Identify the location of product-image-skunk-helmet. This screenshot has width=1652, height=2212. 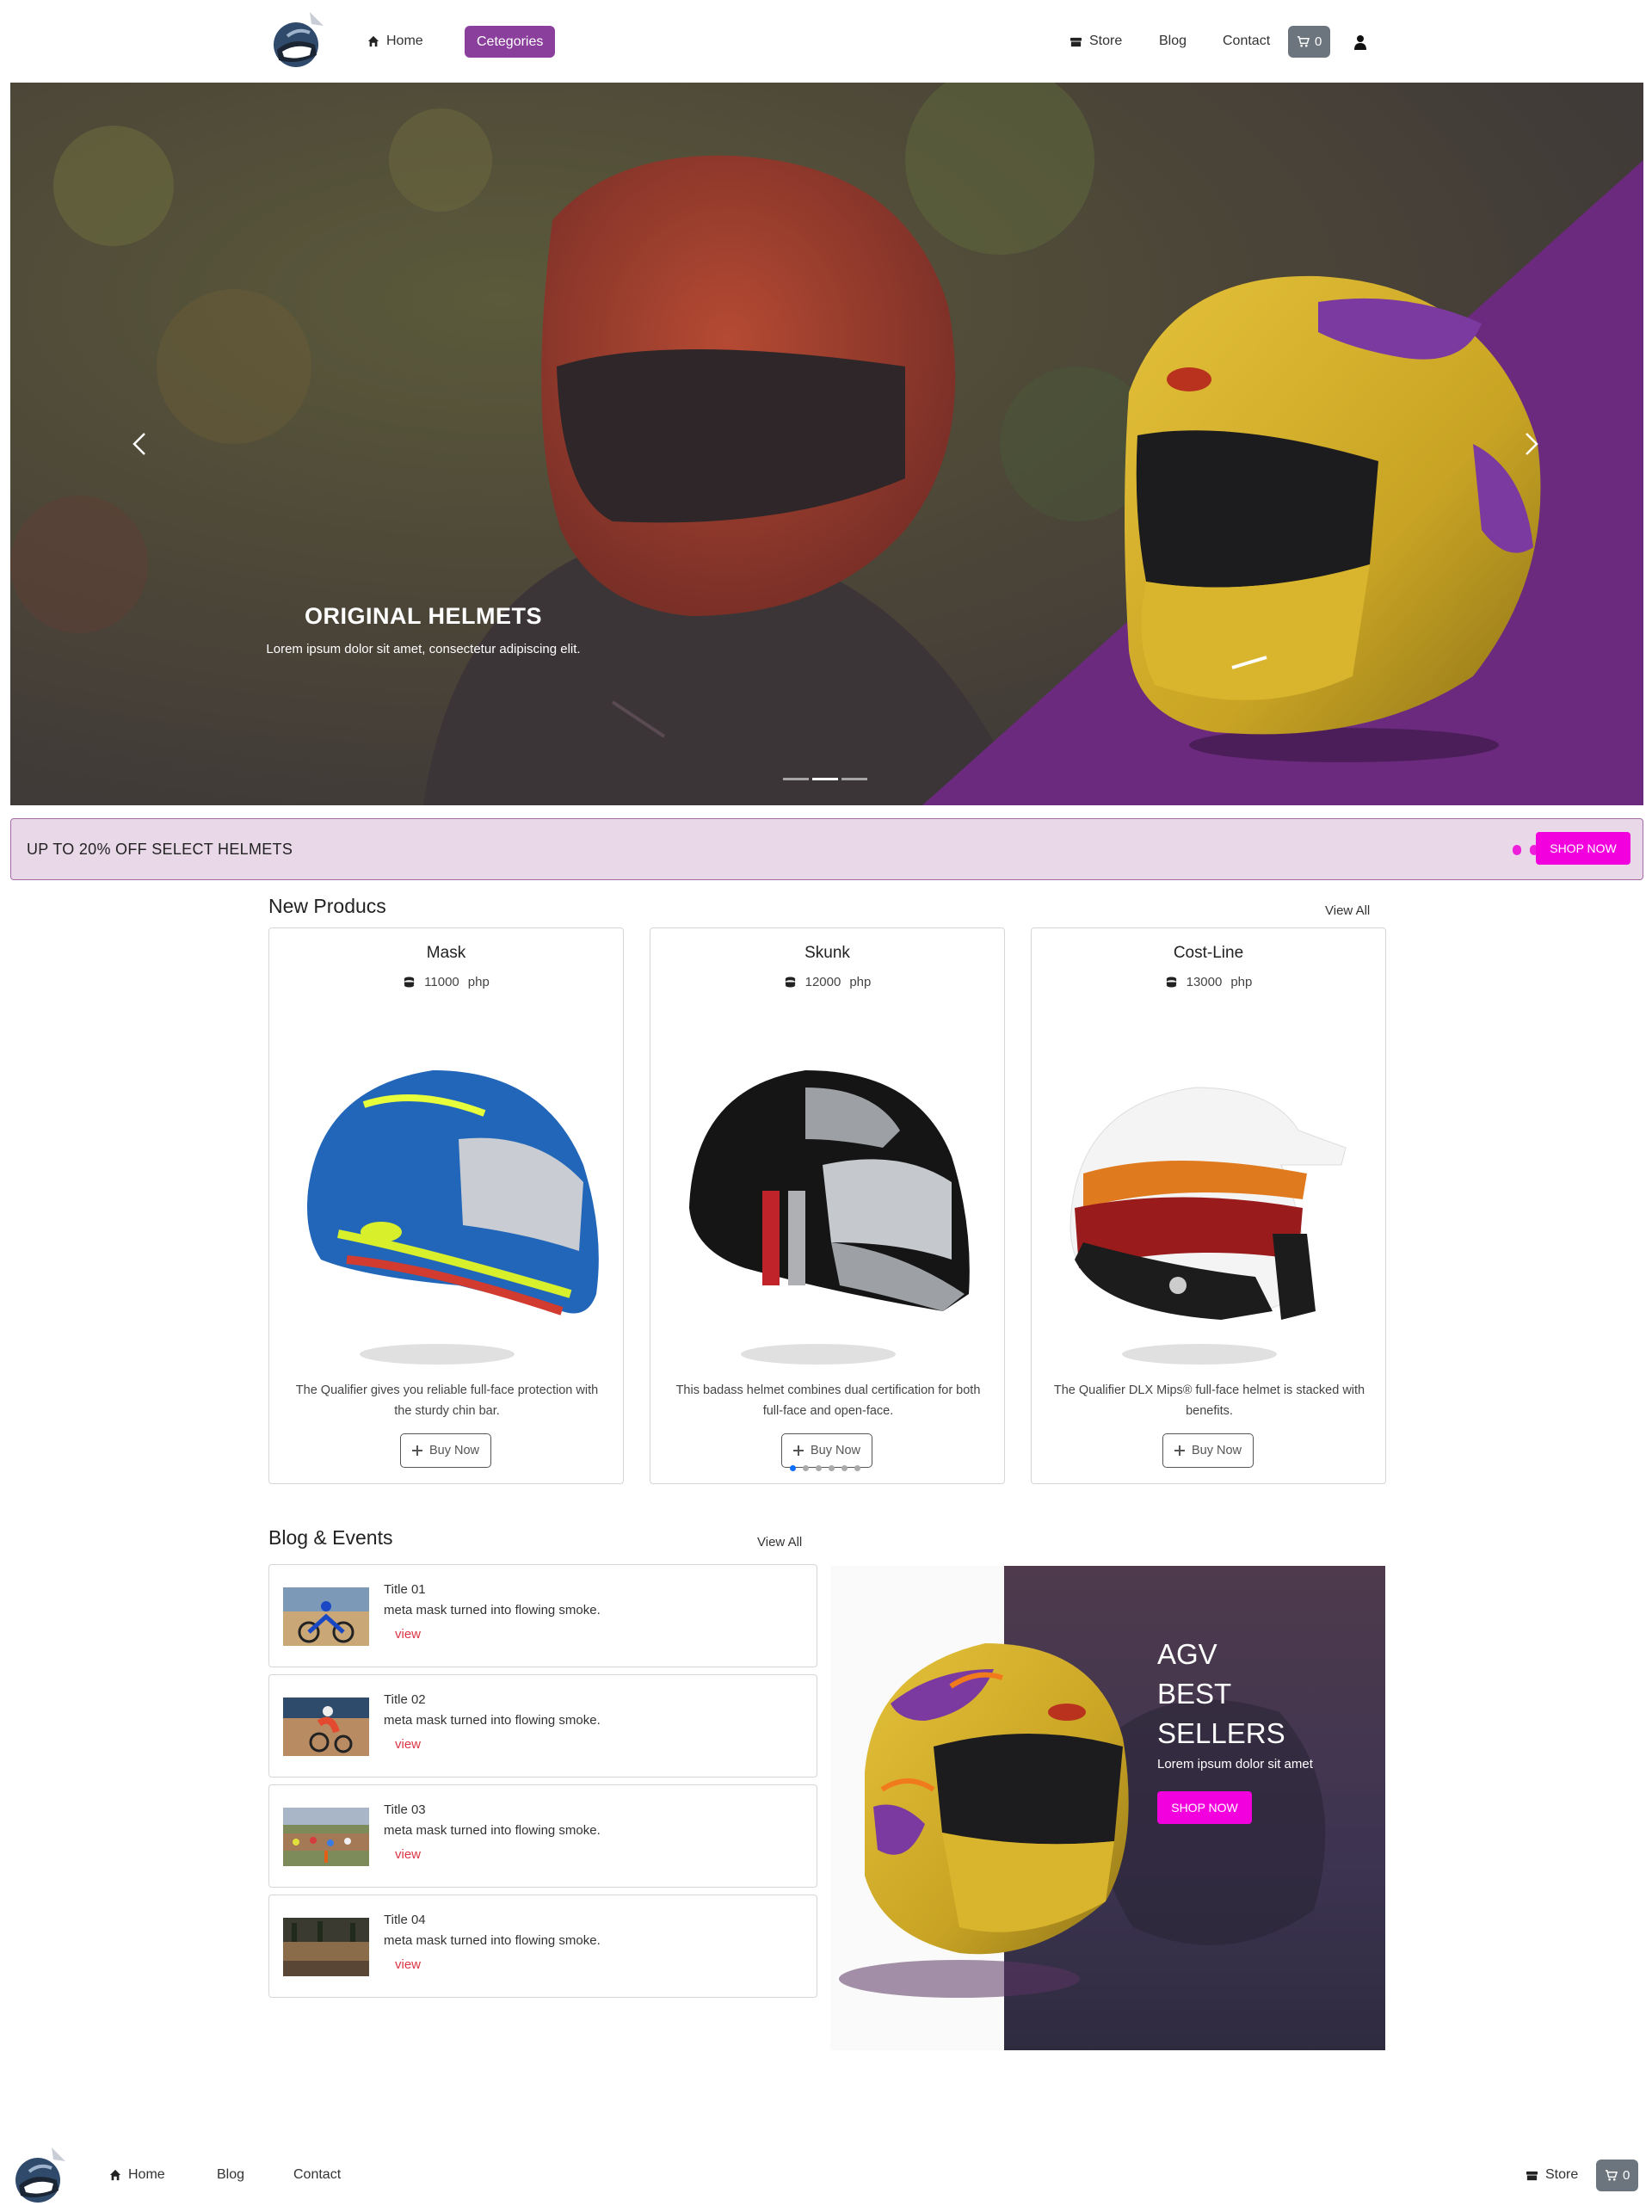
(829, 1217).